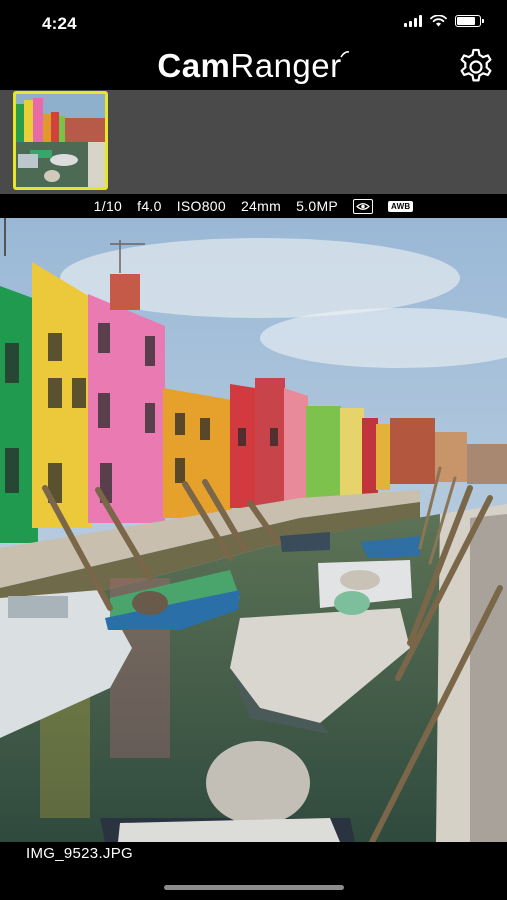 This screenshot has height=900, width=507. Describe the element at coordinates (59, 23) in the screenshot. I see `status-time: 4:24` at that location.